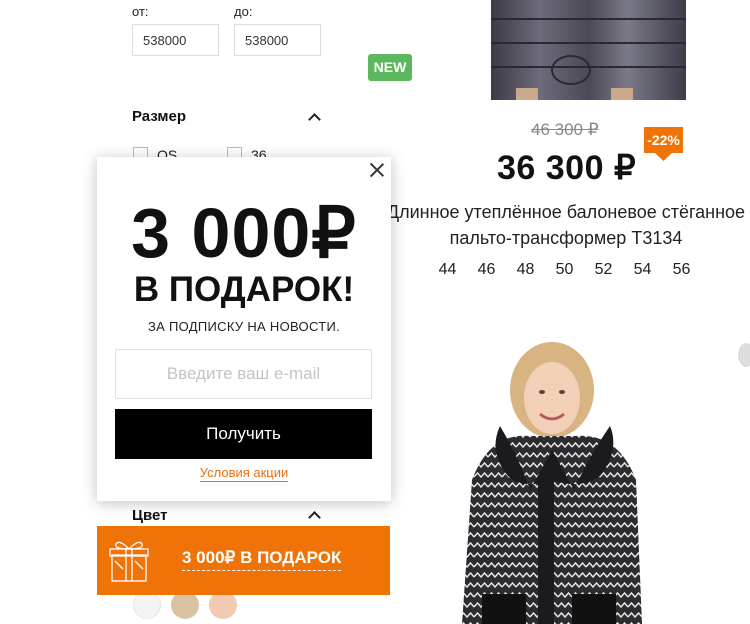 This screenshot has height=624, width=750. Describe the element at coordinates (744, 355) in the screenshot. I see `favorite-heart-icon` at that location.